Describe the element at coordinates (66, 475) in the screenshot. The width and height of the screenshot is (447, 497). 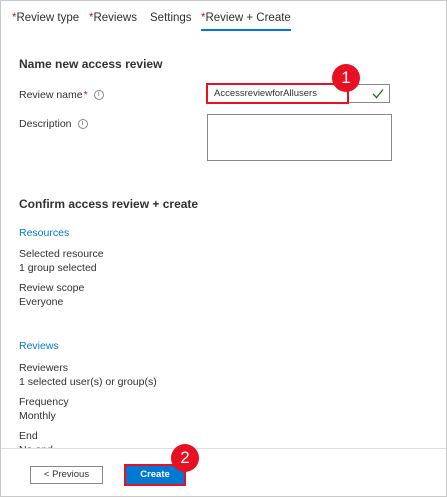
I see `previous-button: < Previous` at that location.